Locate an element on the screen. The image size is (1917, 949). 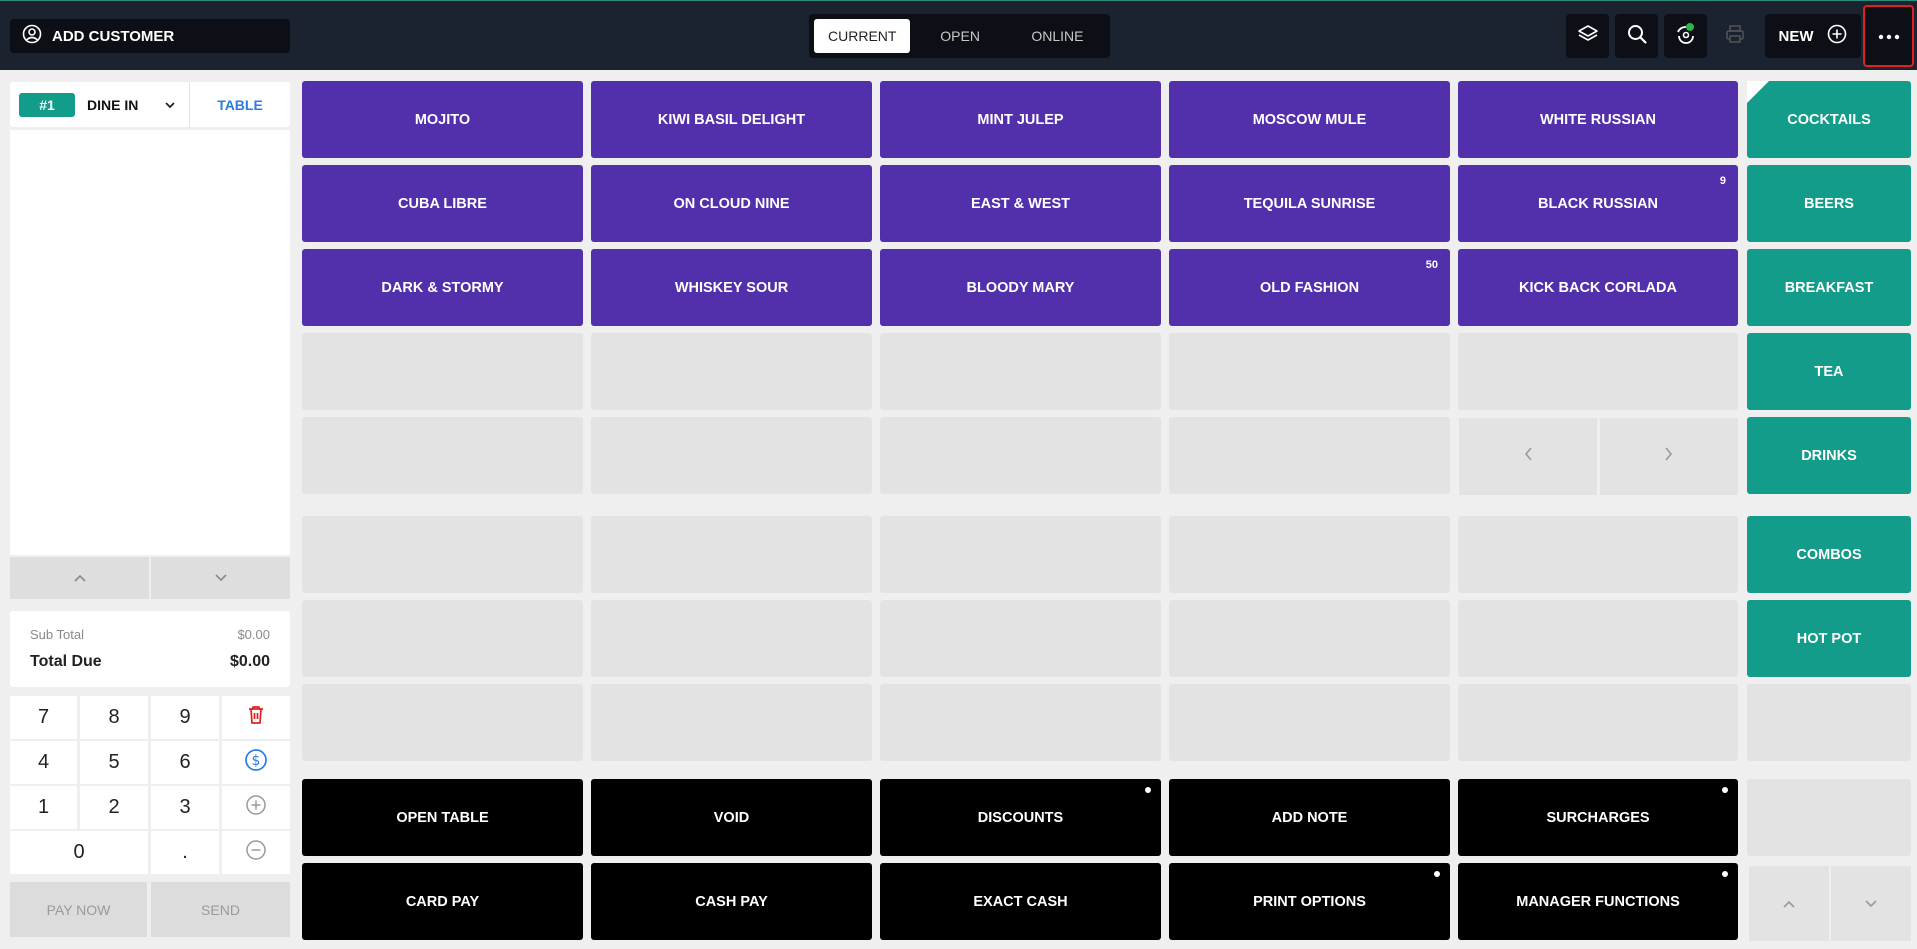
product-page-prev-button is located at coordinates (1528, 456).